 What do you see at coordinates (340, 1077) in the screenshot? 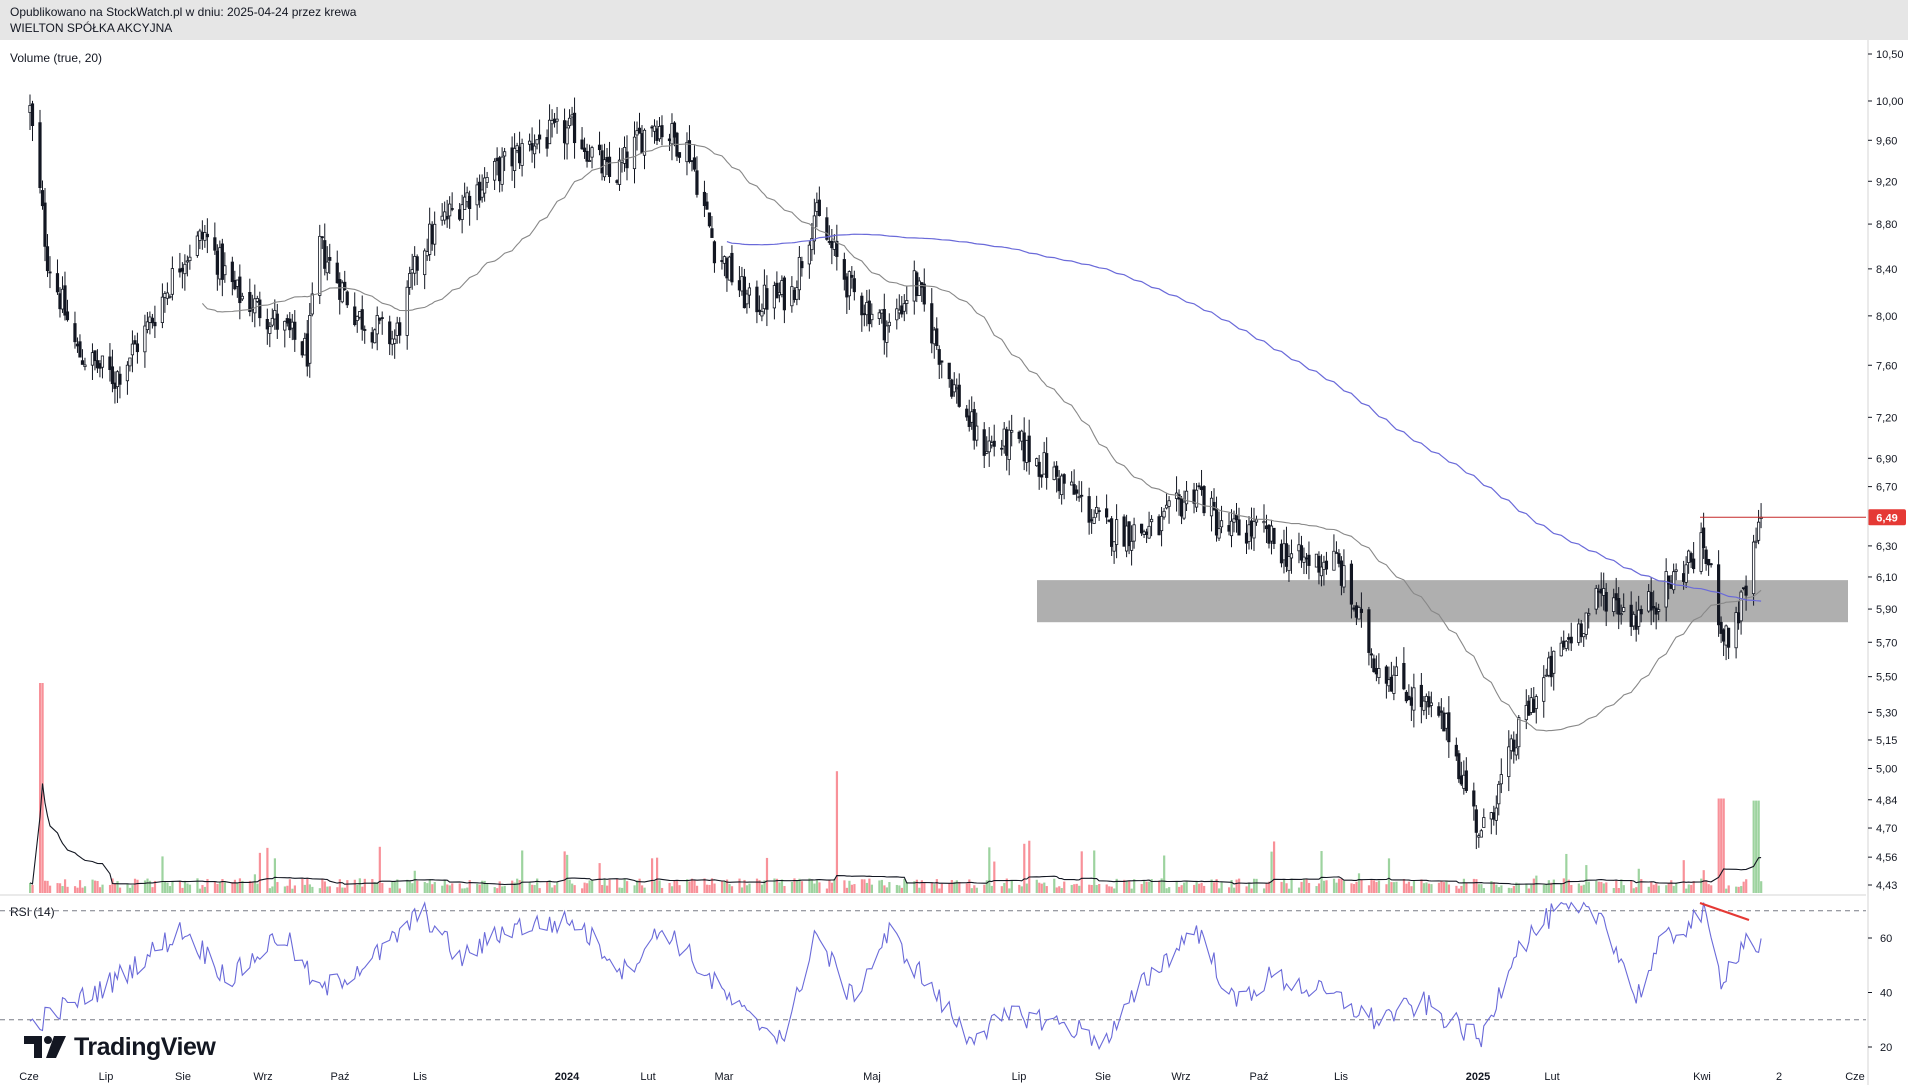
I see `time-axis-label: Paź` at bounding box center [340, 1077].